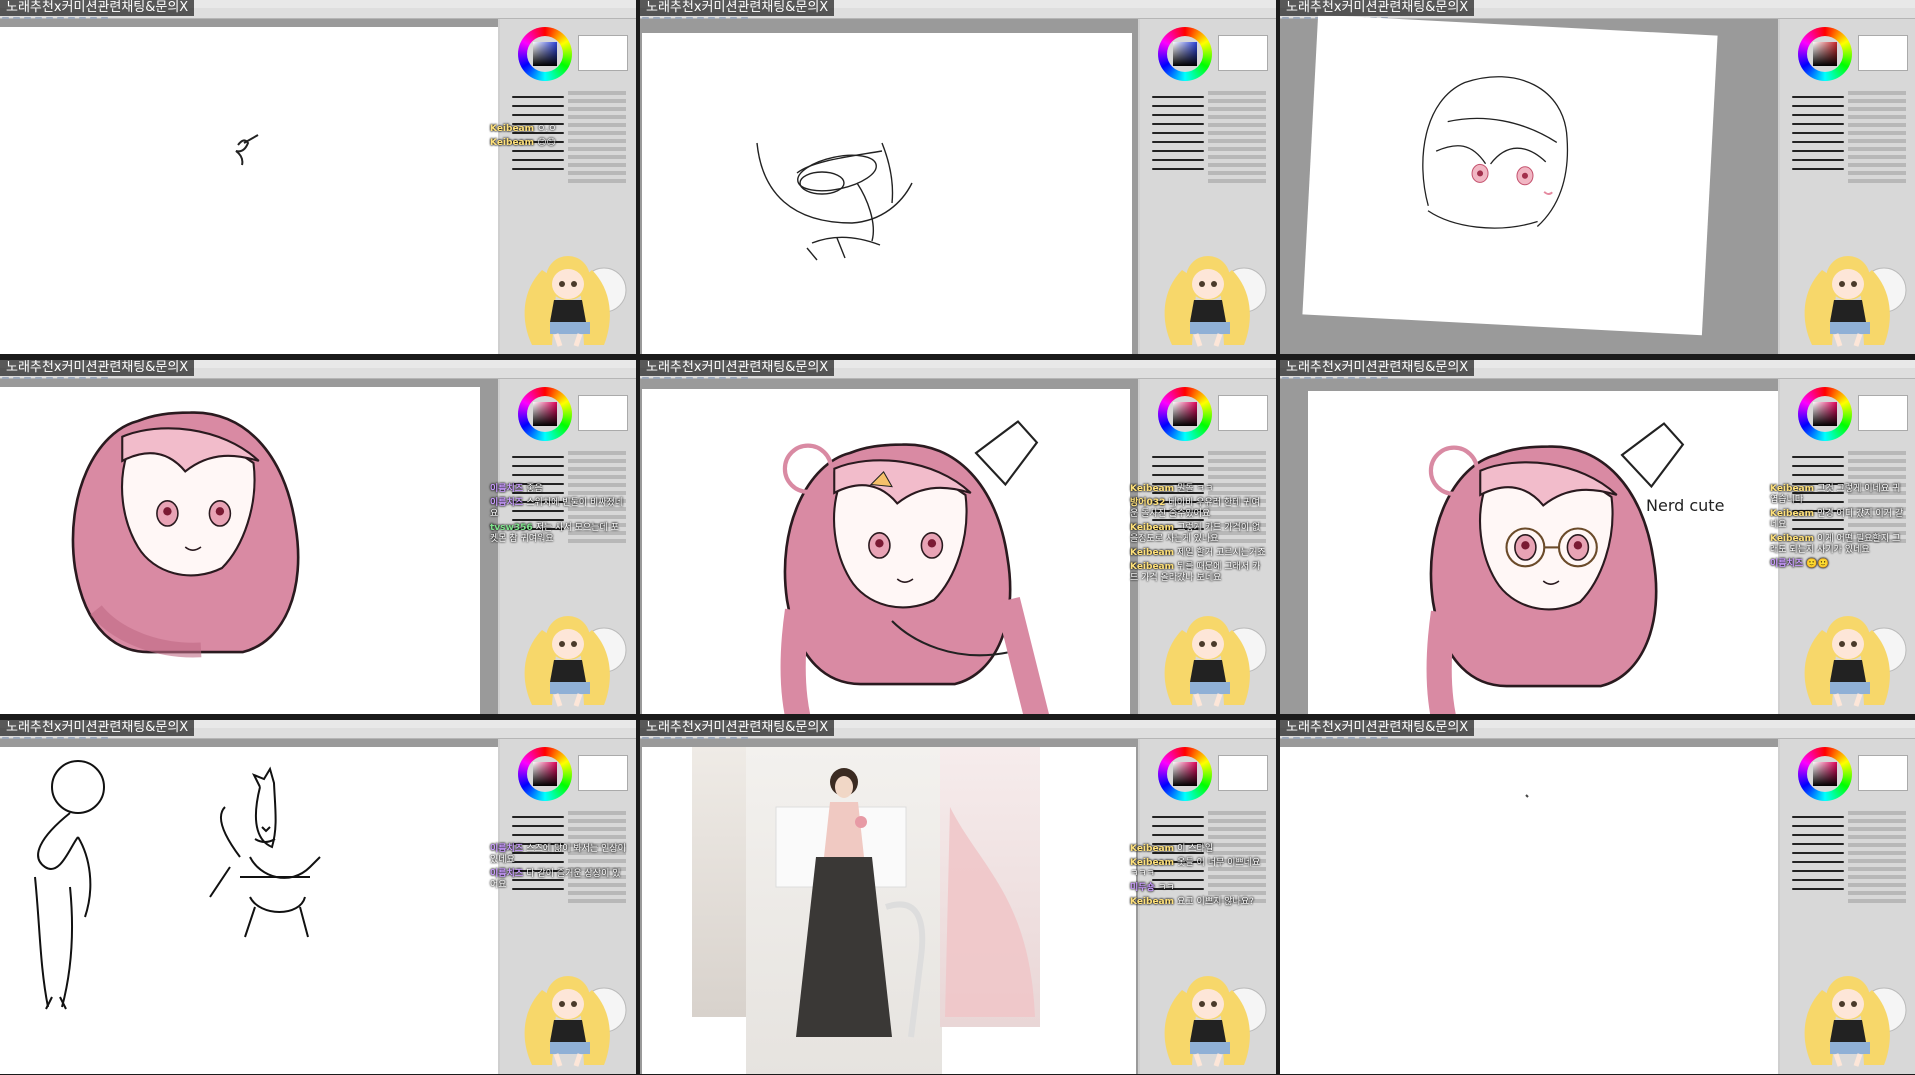 The height and width of the screenshot is (1075, 1915). What do you see at coordinates (1529, 546) in the screenshot?
I see `canvas-area: Nerd cute` at bounding box center [1529, 546].